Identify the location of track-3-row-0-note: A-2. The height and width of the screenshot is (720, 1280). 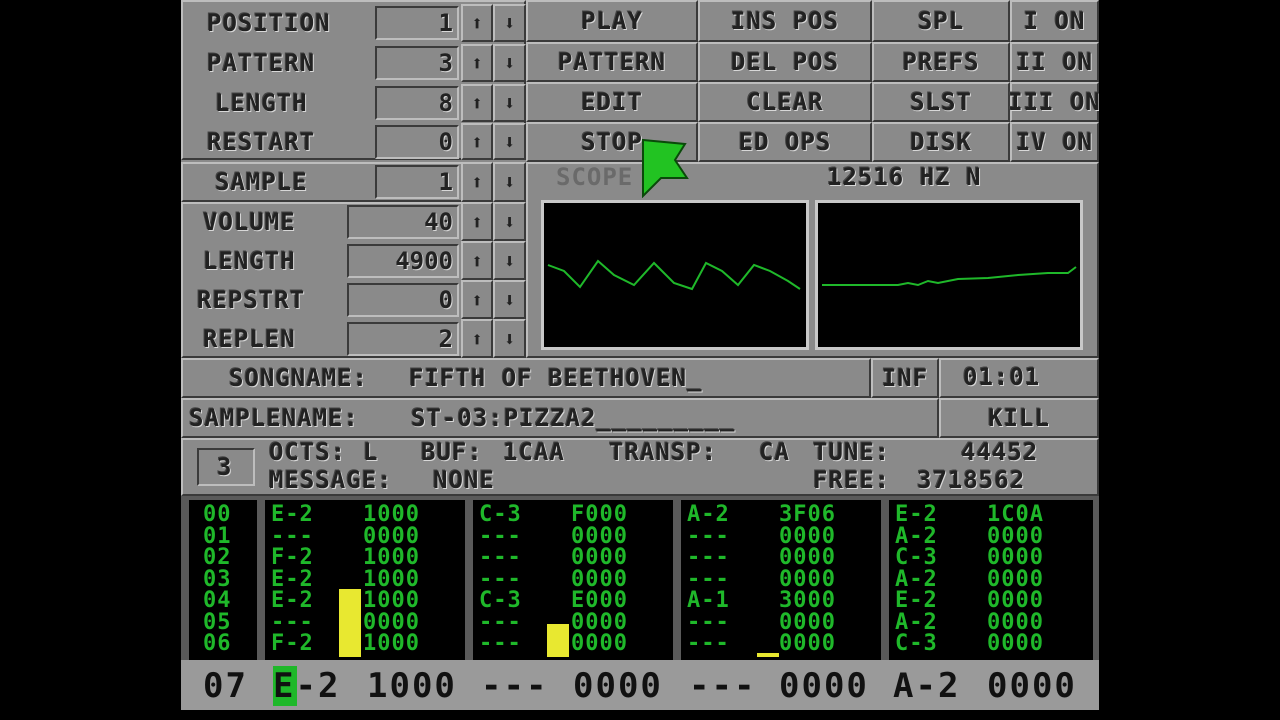
(708, 515).